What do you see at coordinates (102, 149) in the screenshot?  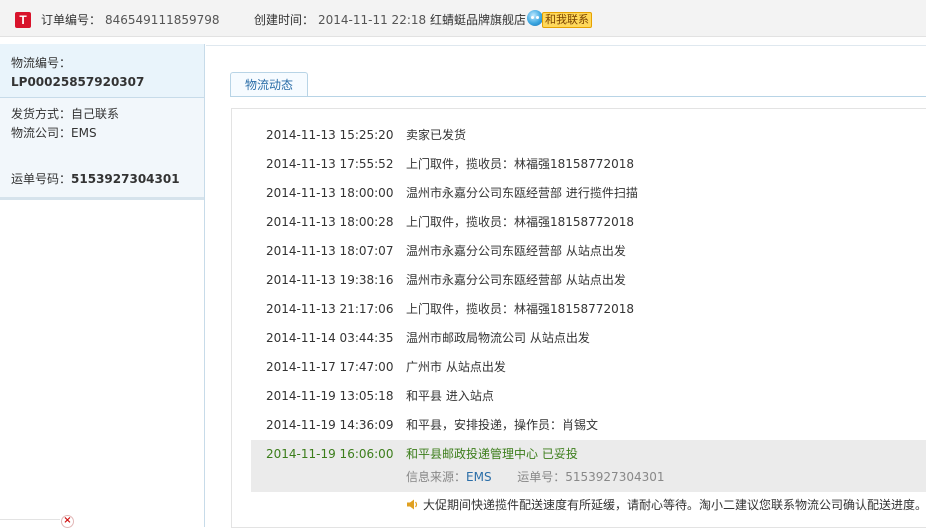 I see `shipping-info-block: 发货方式：自己联系 物流公司：EMS 运单号码：5153927304301` at bounding box center [102, 149].